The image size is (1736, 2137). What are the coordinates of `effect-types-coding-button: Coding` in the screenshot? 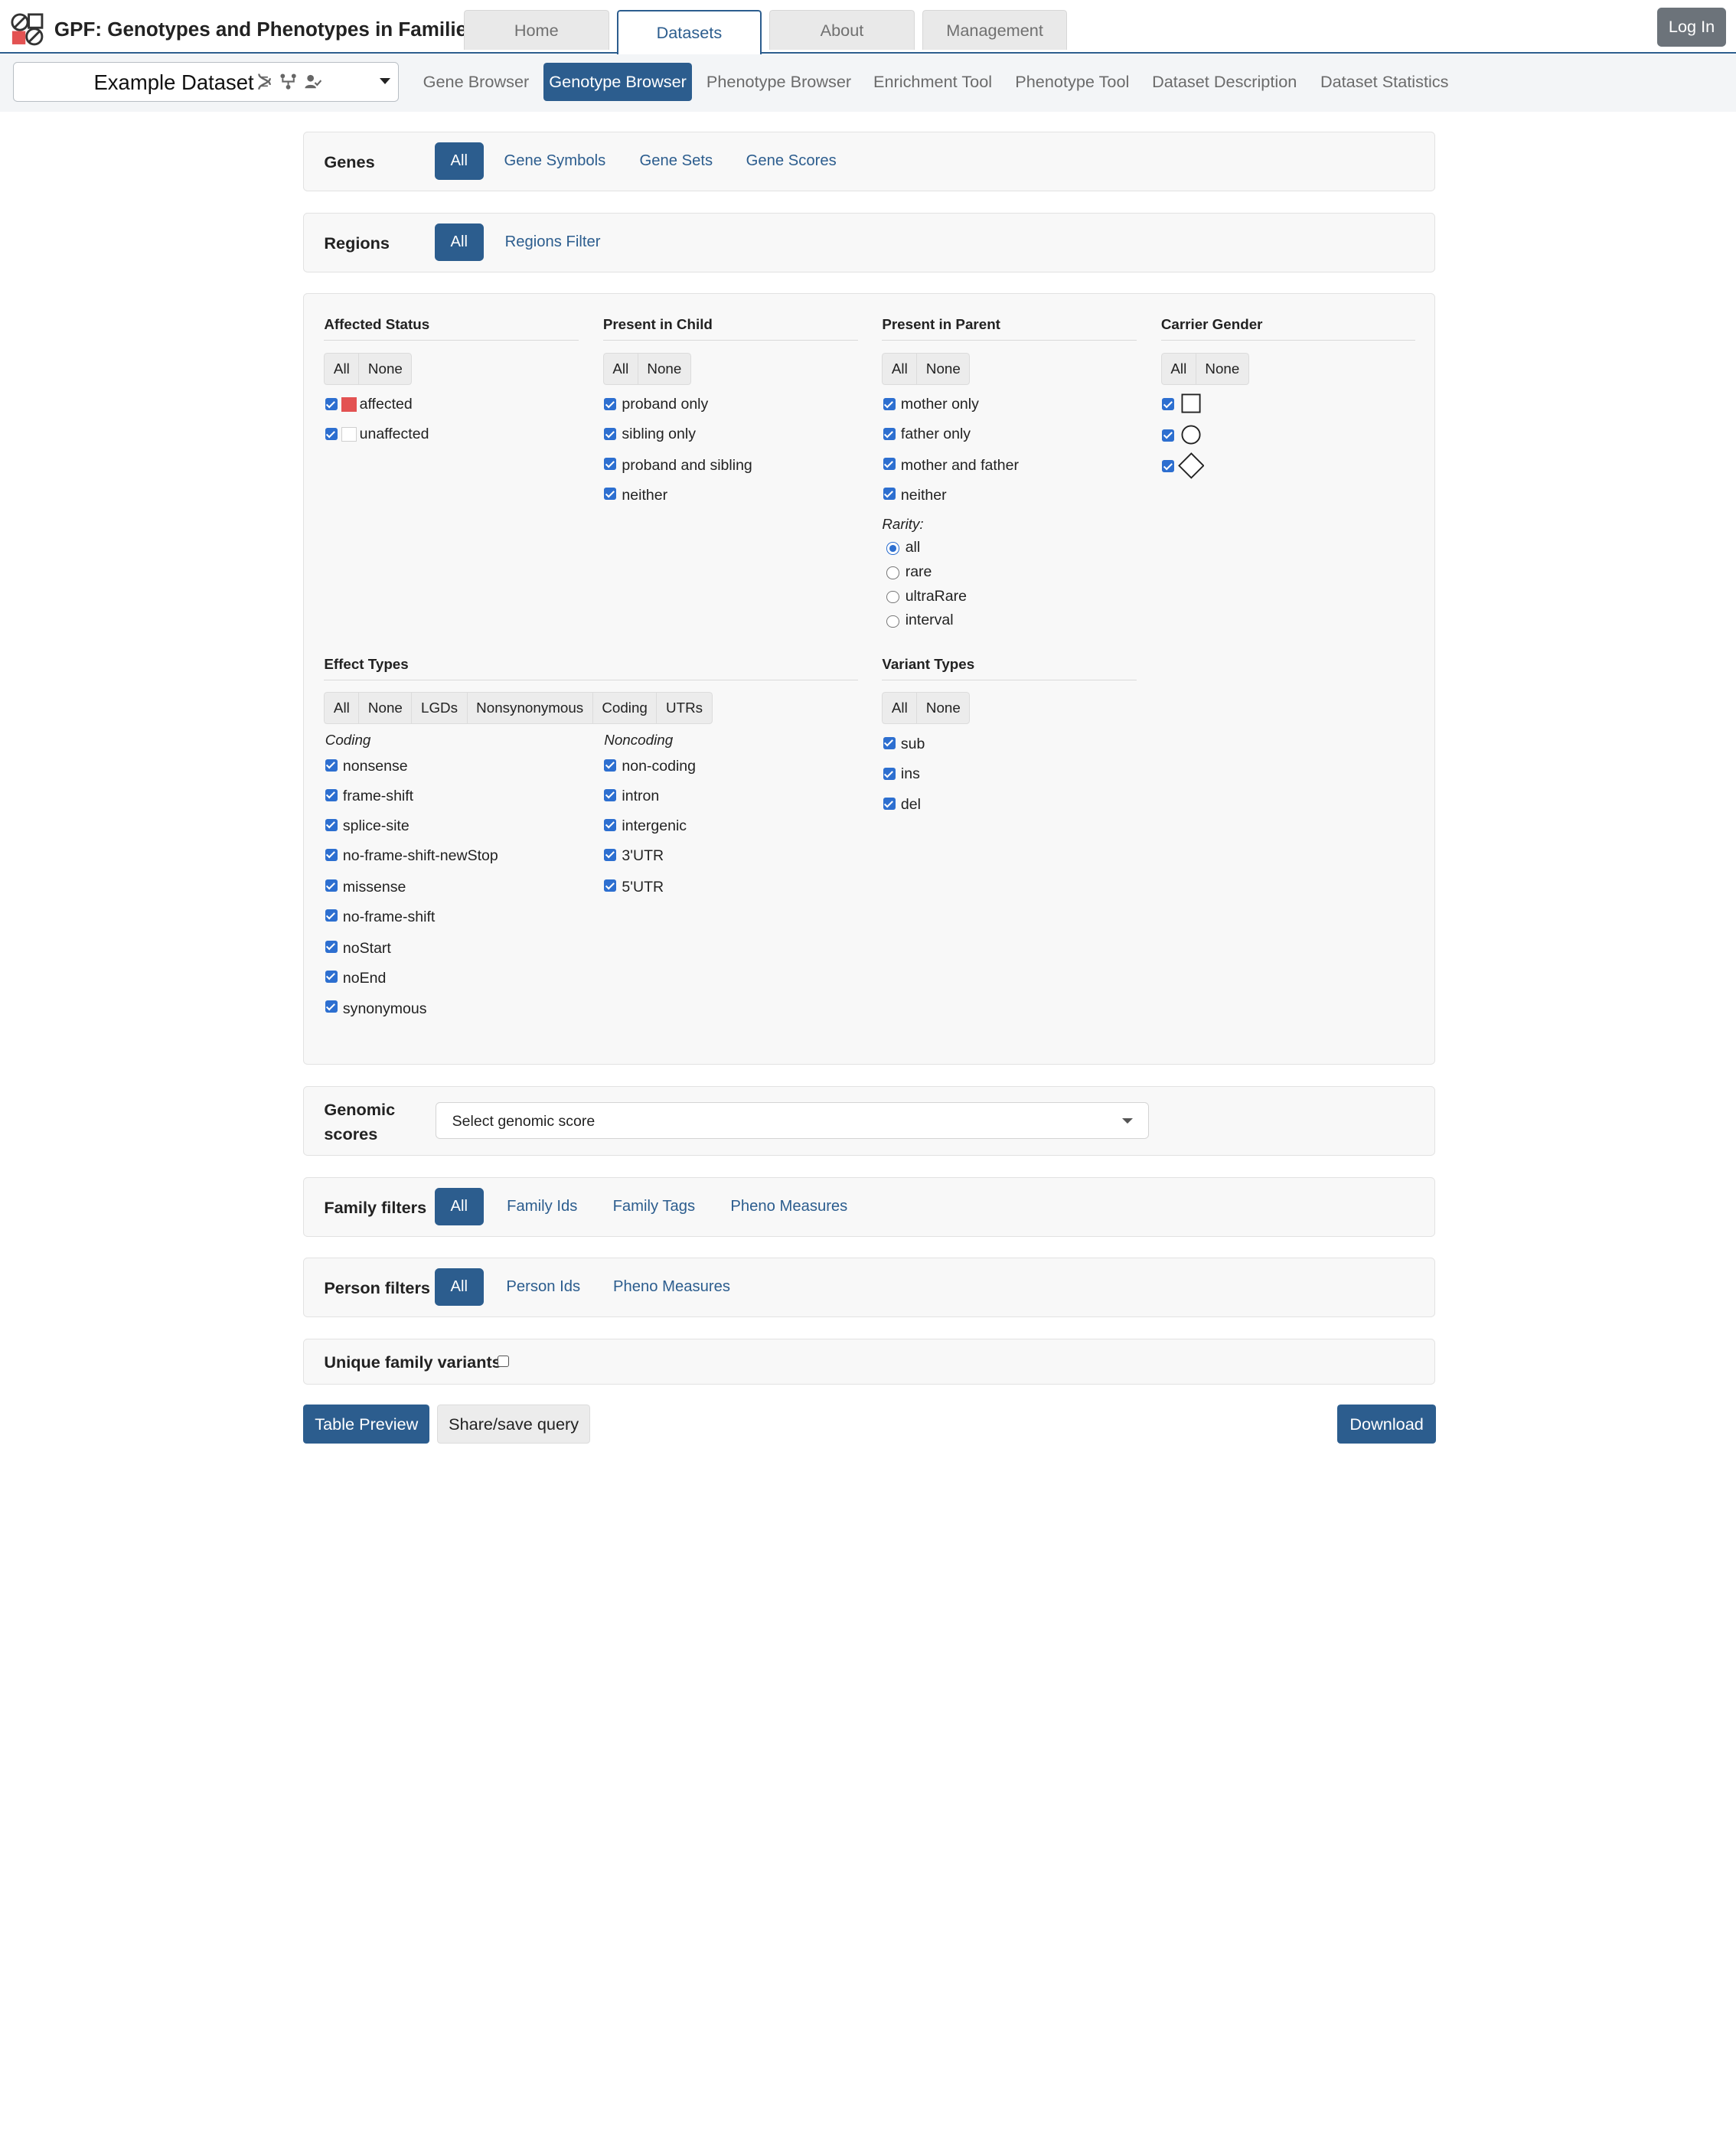 It's located at (625, 708).